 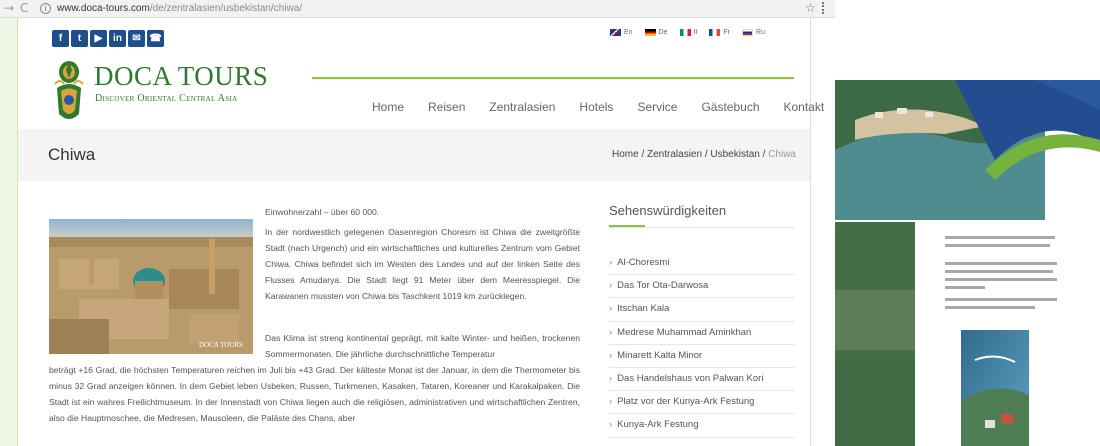 What do you see at coordinates (760, 32) in the screenshot?
I see `lang-label: Ru` at bounding box center [760, 32].